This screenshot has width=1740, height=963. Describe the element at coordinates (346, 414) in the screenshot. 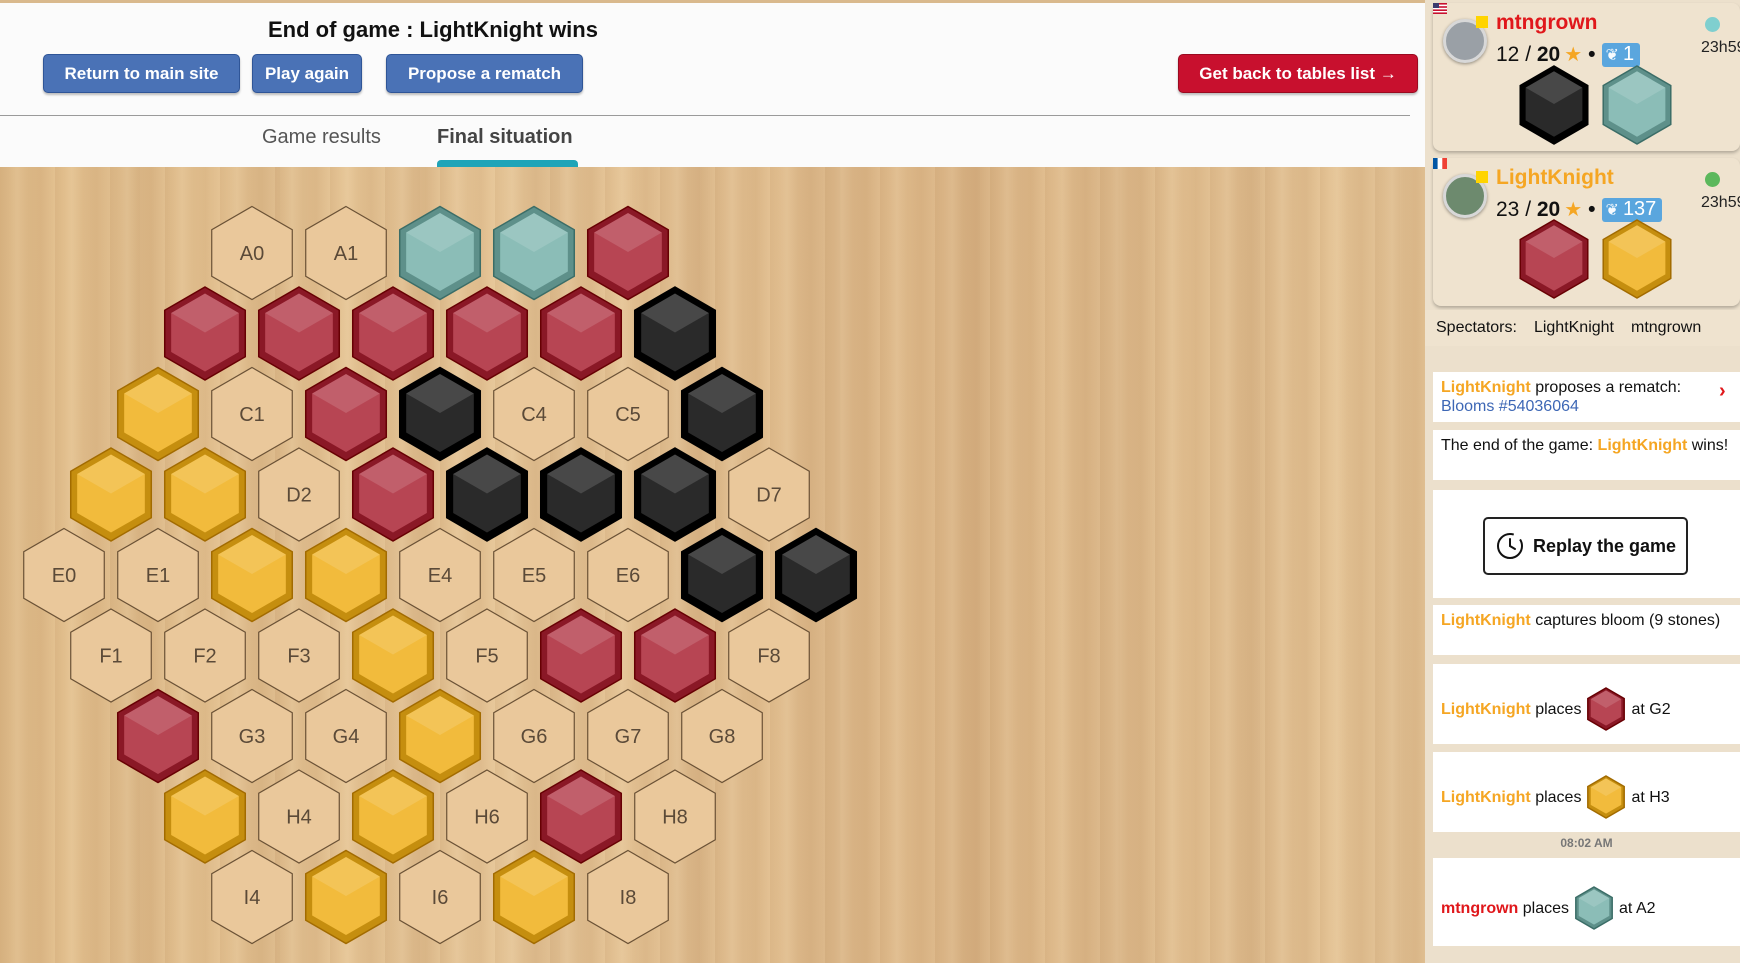

I see `hex-cell-c2` at that location.